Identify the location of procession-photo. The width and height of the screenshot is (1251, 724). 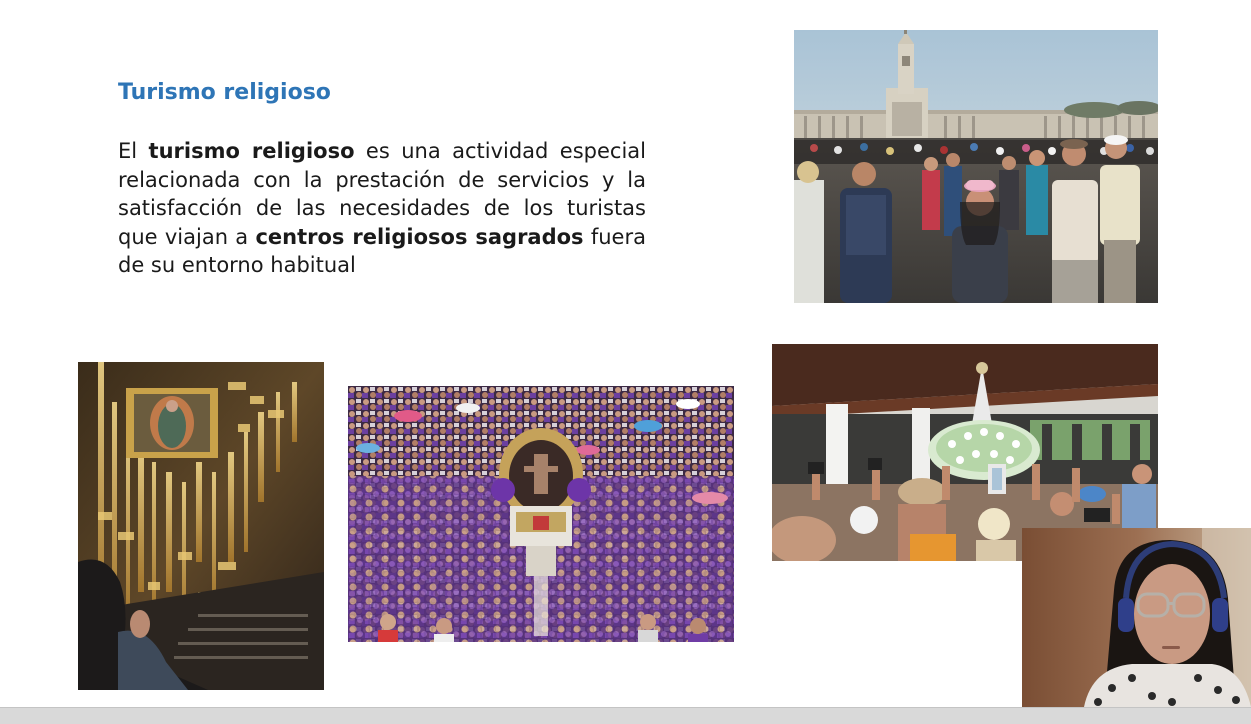
(541, 514).